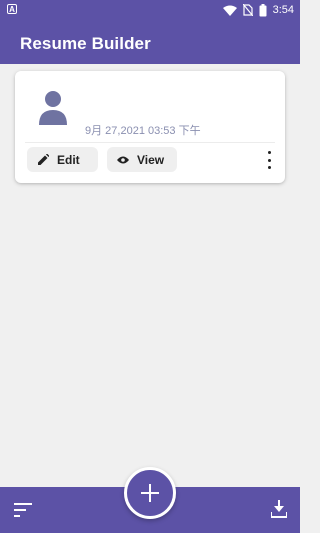 Image resolution: width=320 pixels, height=533 pixels. What do you see at coordinates (283, 10) in the screenshot?
I see `status-time: 3:54` at bounding box center [283, 10].